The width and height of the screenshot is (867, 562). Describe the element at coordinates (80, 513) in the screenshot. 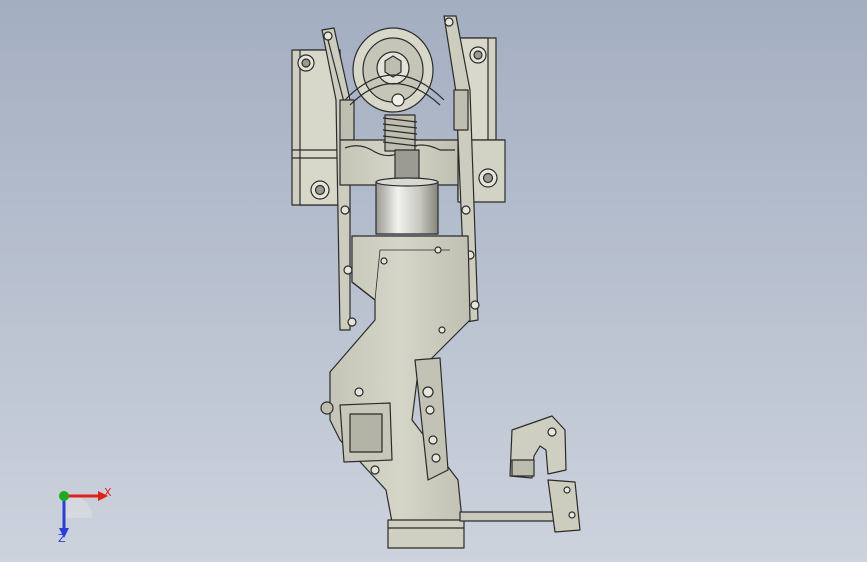

I see `axis-triad: X Y Z` at that location.